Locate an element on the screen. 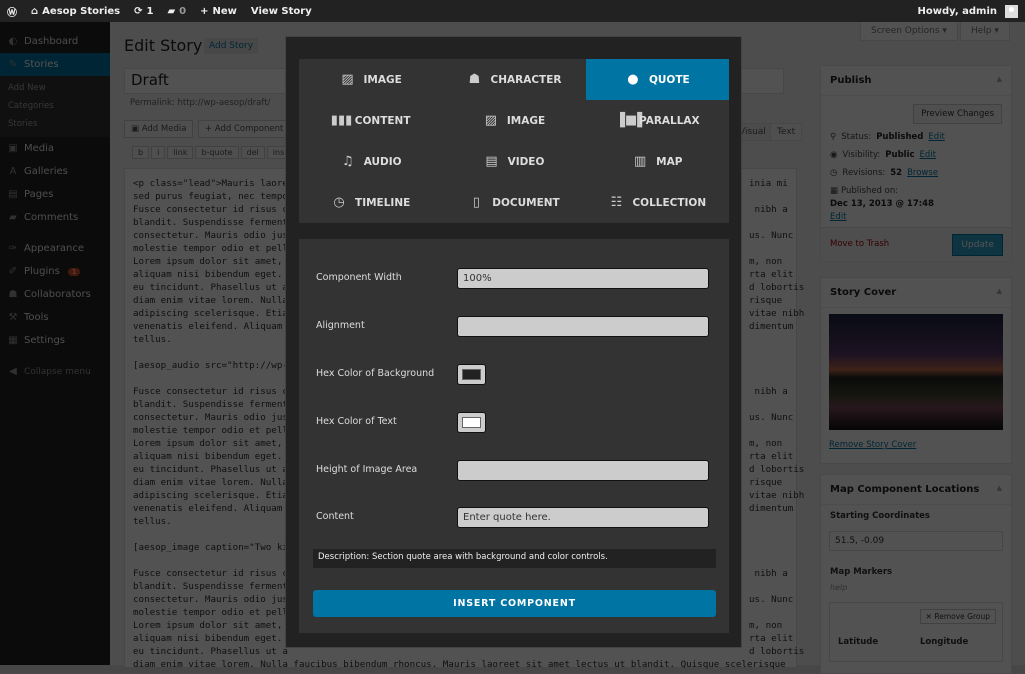 This screenshot has height=674, width=1025. published-row: ▦ Published on: Dec 13, 2013 @ 17:48 Edit is located at coordinates (916, 204).